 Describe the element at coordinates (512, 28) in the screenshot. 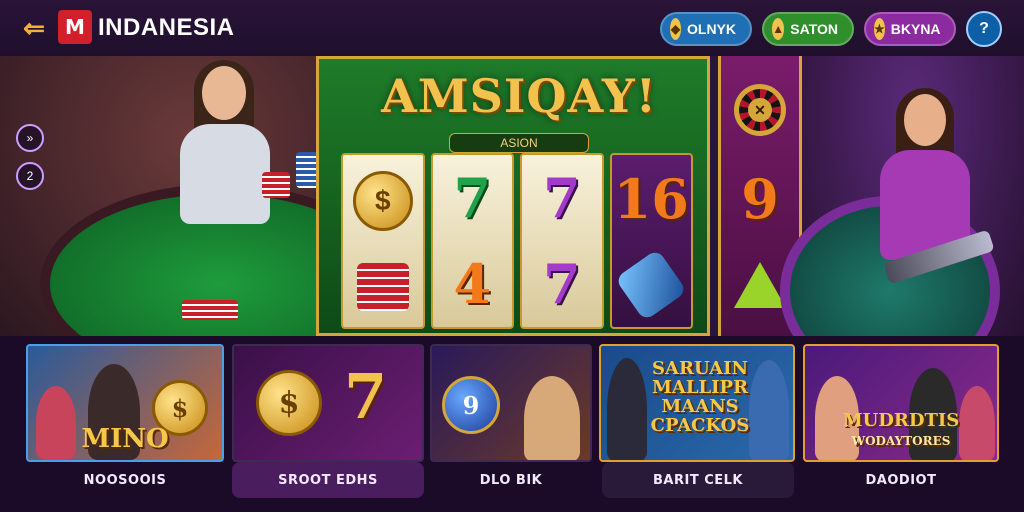

I see `top-bar: ⇐ M INDANESIA ◆ OLNYK ▲ SATON ★ BKYNA ?` at that location.